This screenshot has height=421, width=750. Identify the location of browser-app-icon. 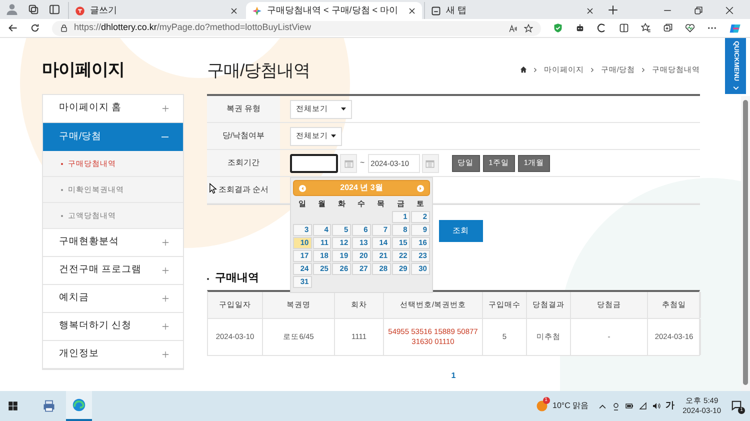
(79, 405).